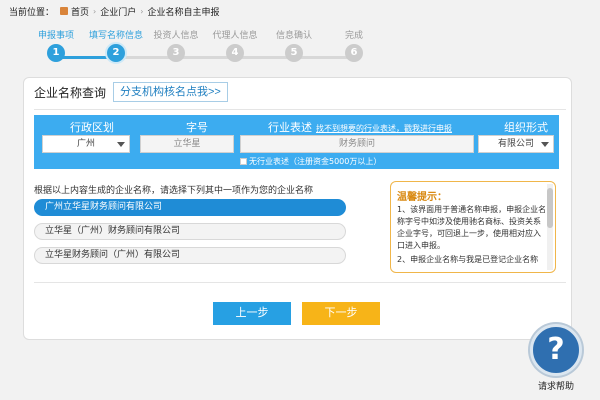 Image resolution: width=600 pixels, height=400 pixels. I want to click on step-1: 申报事项 1, so click(56, 46).